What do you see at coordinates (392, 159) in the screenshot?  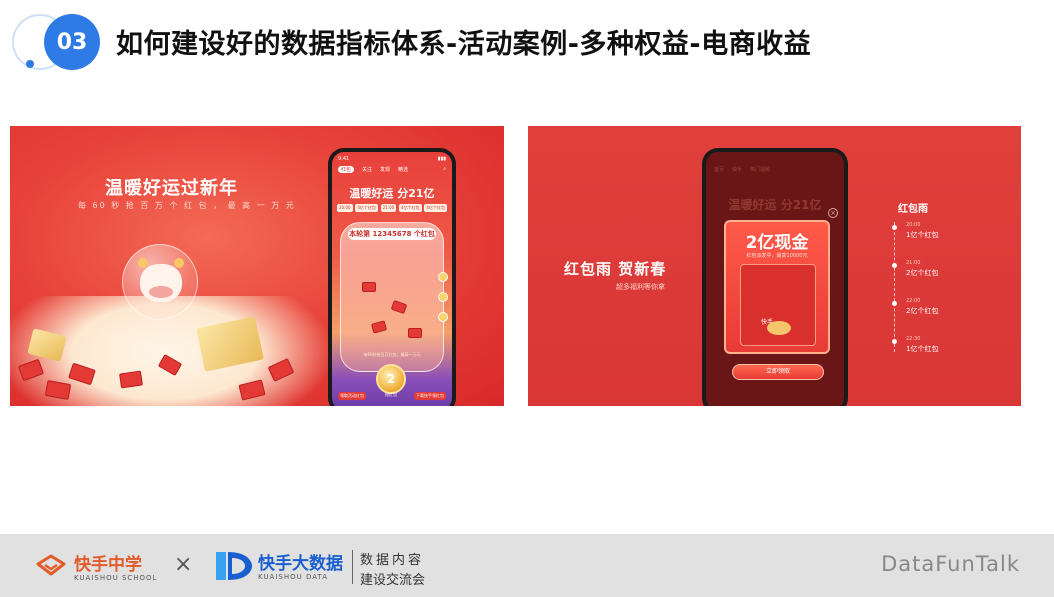 I see `status-bar: 9:41 ▮▮▮` at bounding box center [392, 159].